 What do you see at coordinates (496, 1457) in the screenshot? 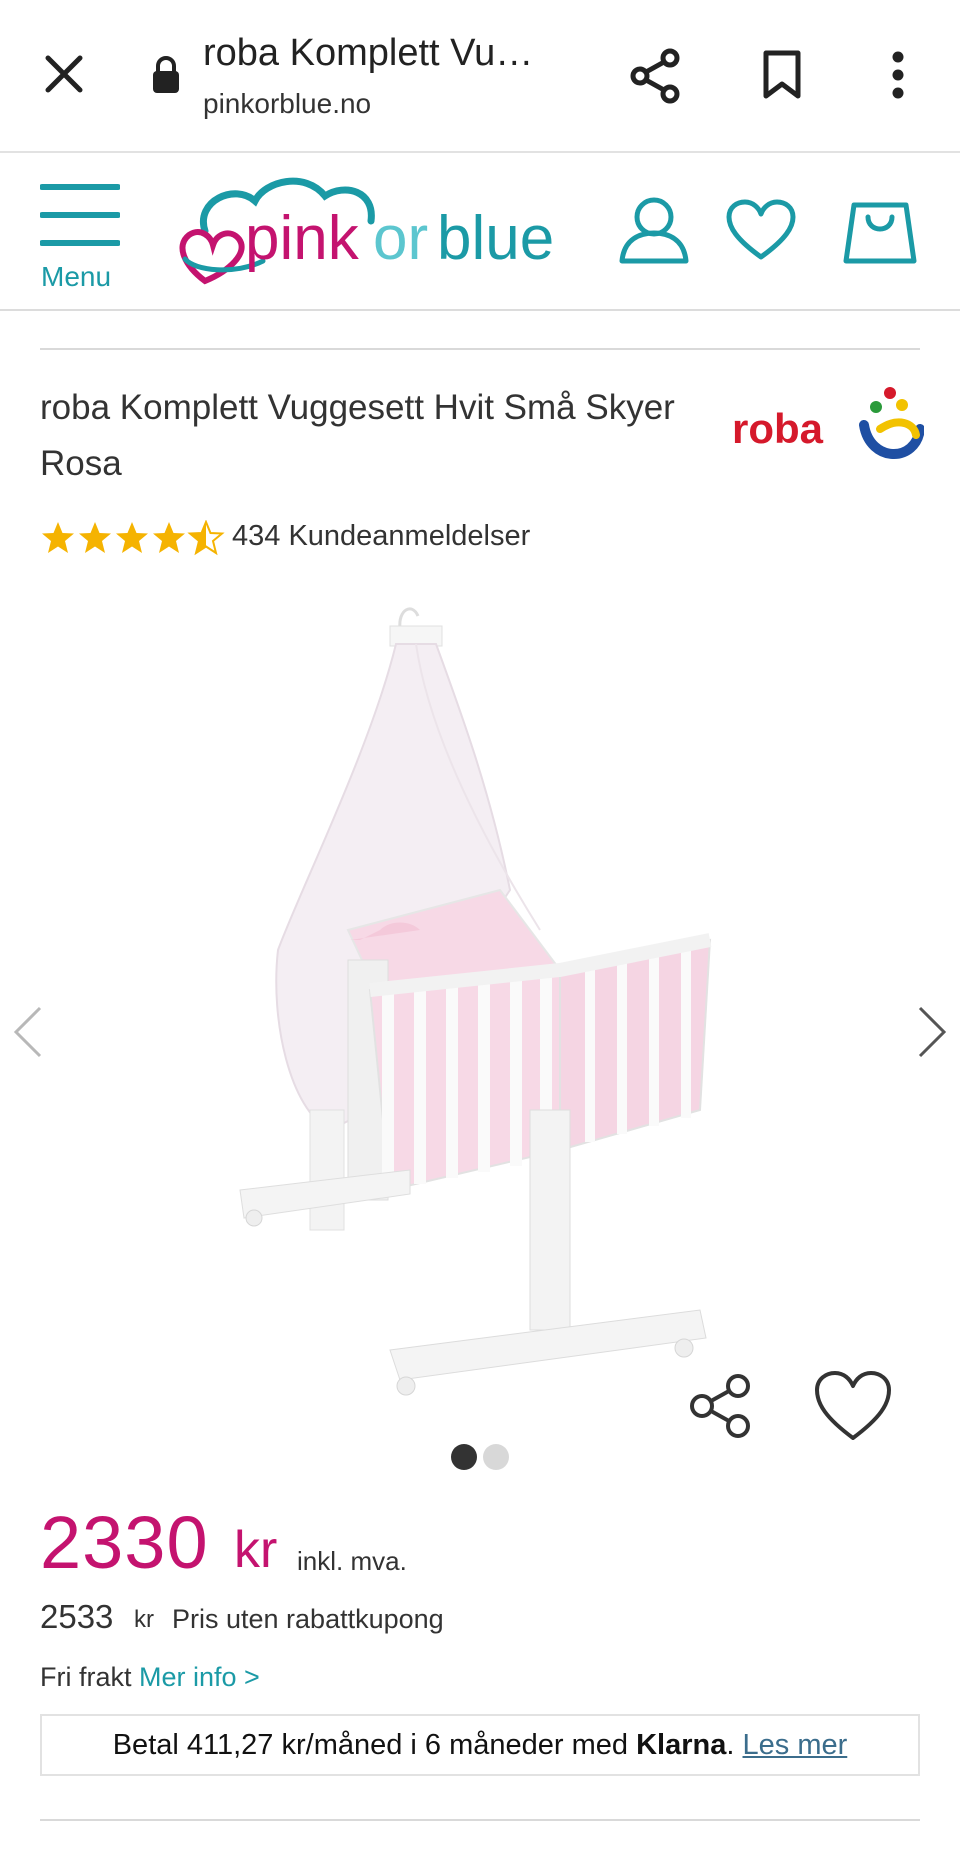
I see `carousel-dot` at bounding box center [496, 1457].